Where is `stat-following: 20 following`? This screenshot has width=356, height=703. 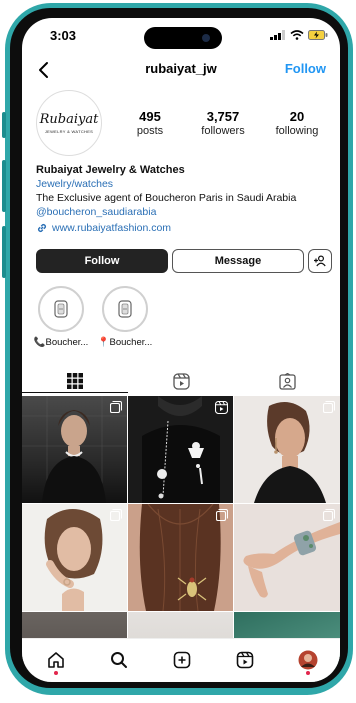
stat-following: 20 following is located at coordinates (297, 123).